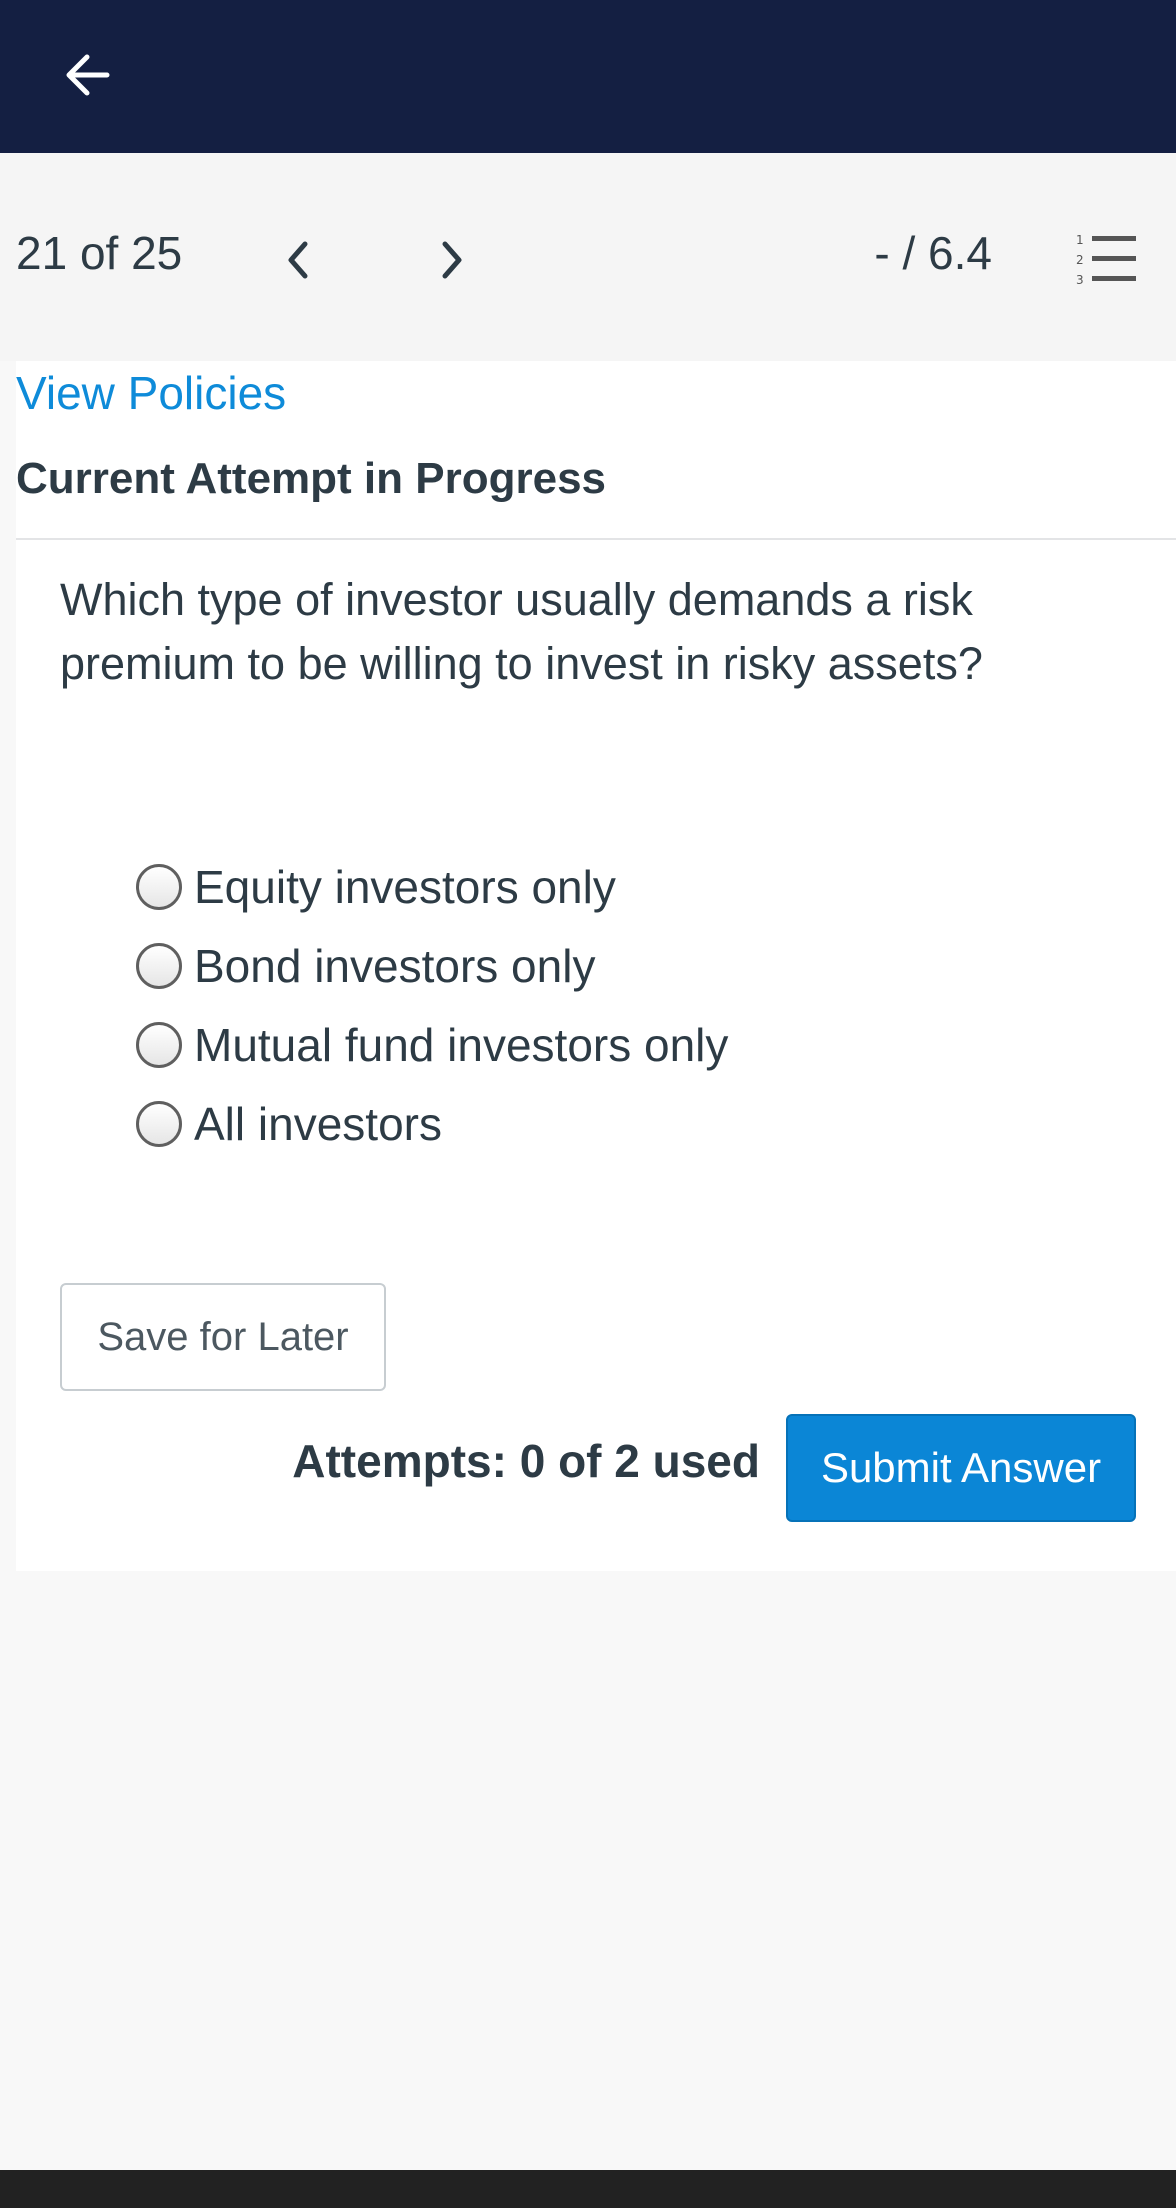 This screenshot has width=1176, height=2208. I want to click on score-display: - / 6.4, so click(933, 253).